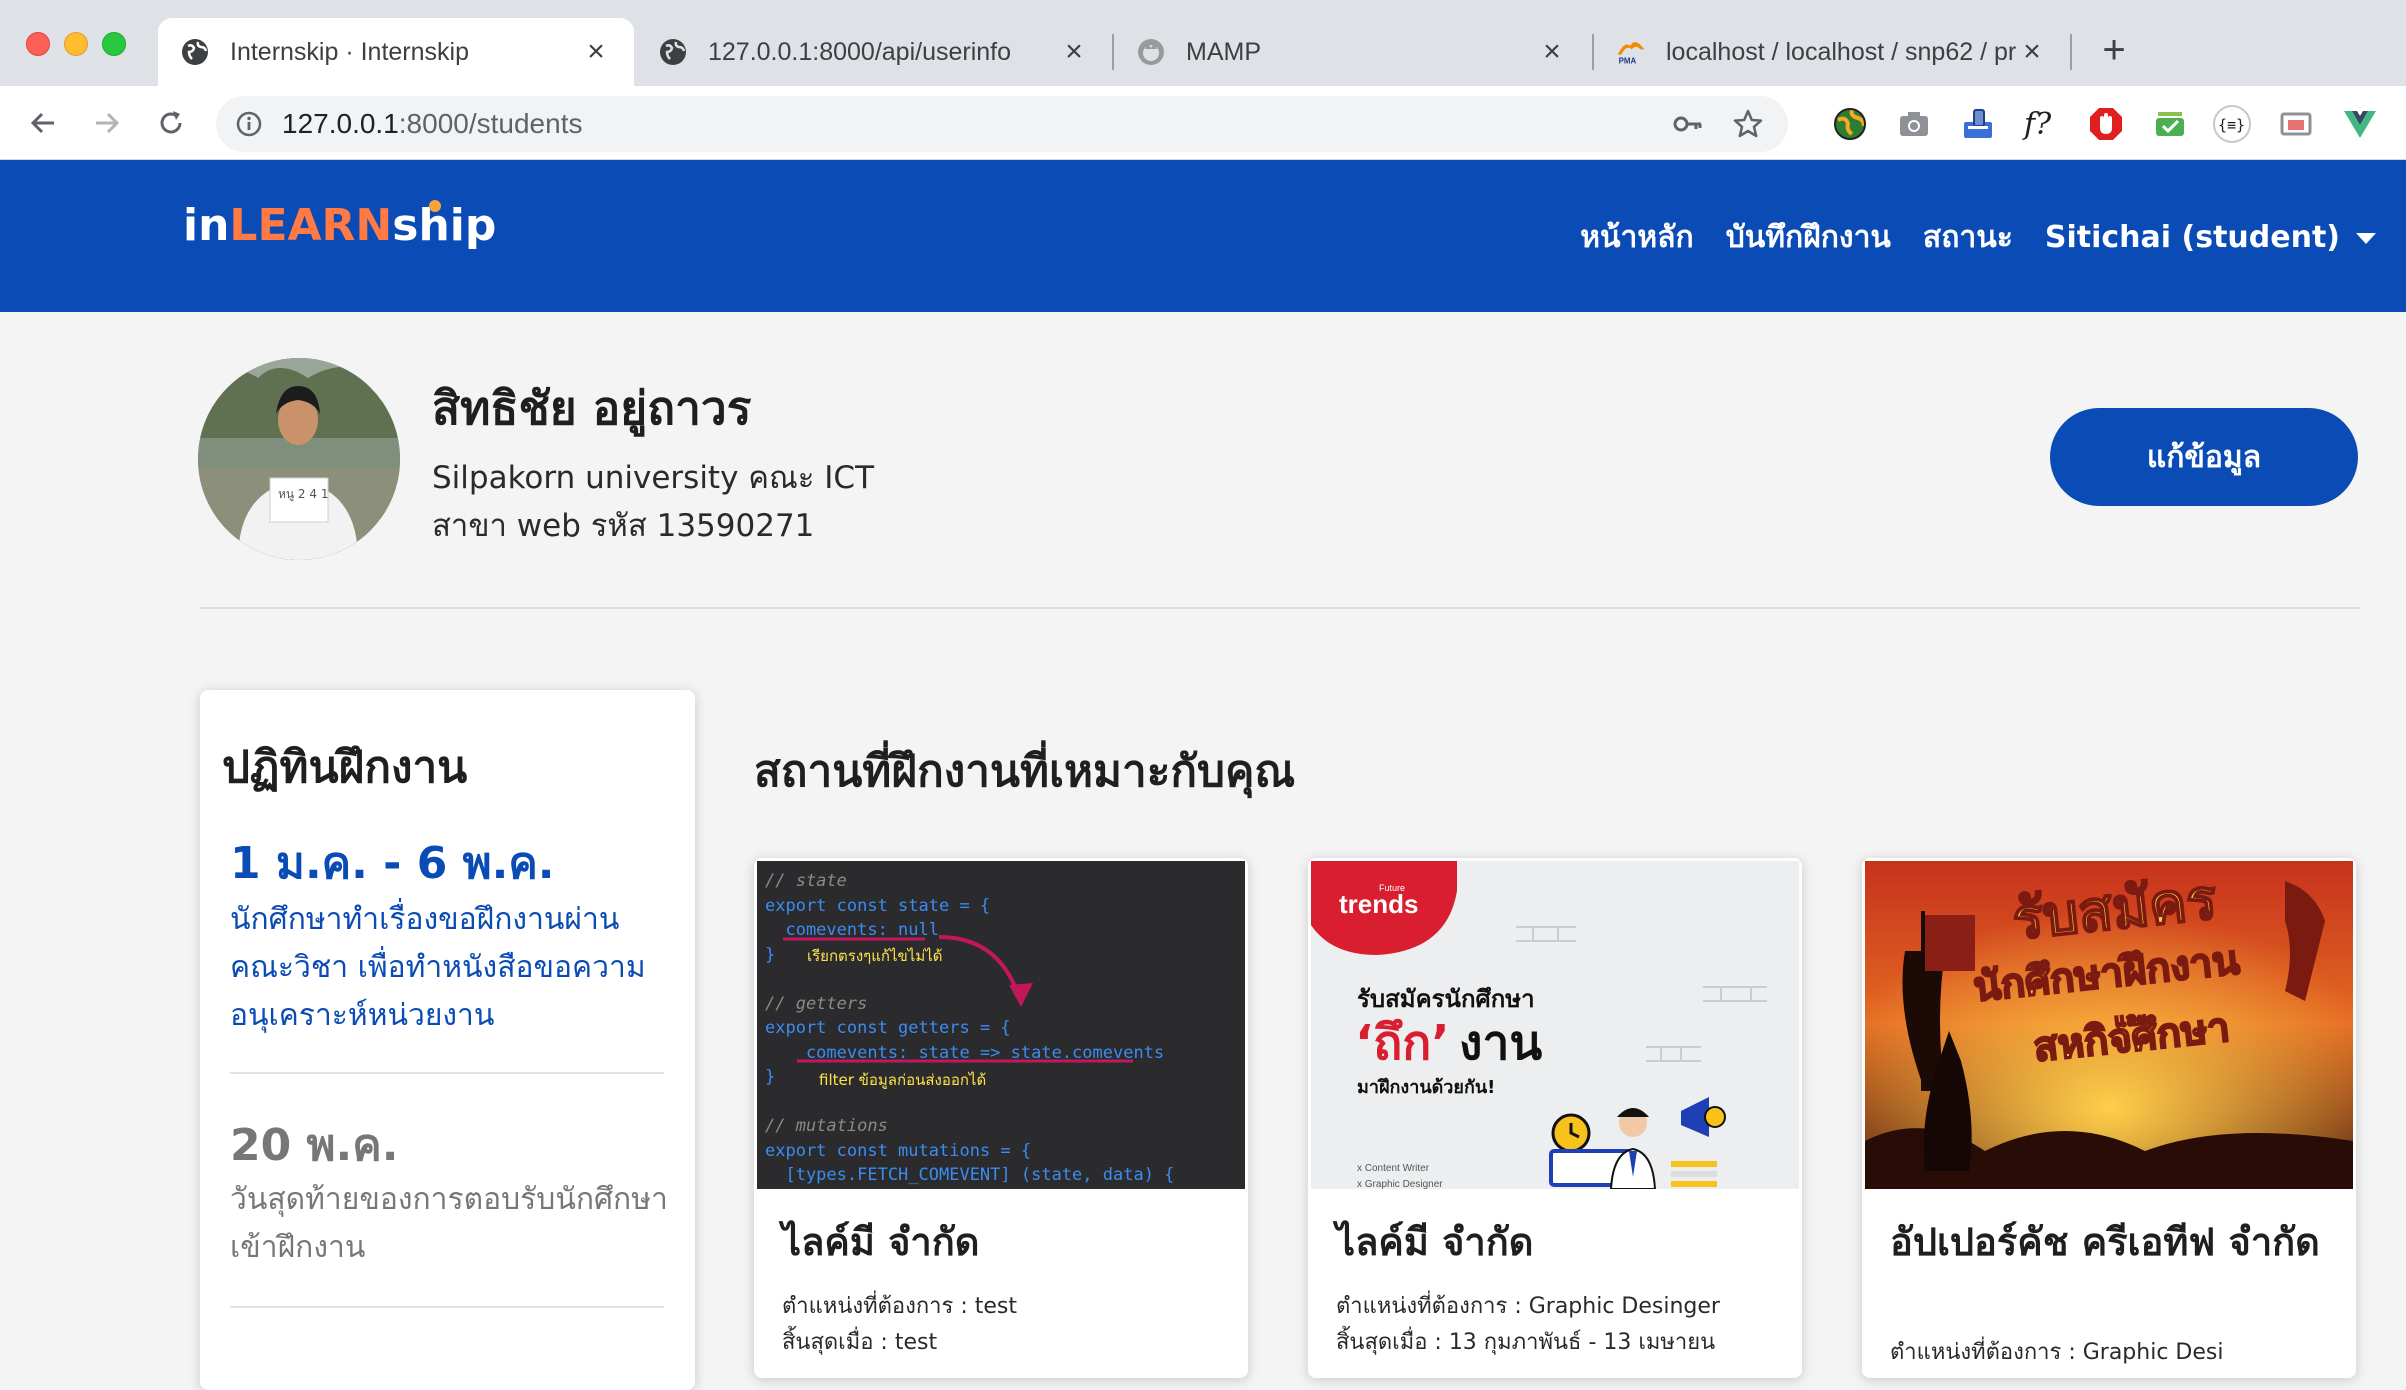  I want to click on browser-tab-userinfo: 127.0.0.1:8000/api/userinfo ×, so click(874, 52).